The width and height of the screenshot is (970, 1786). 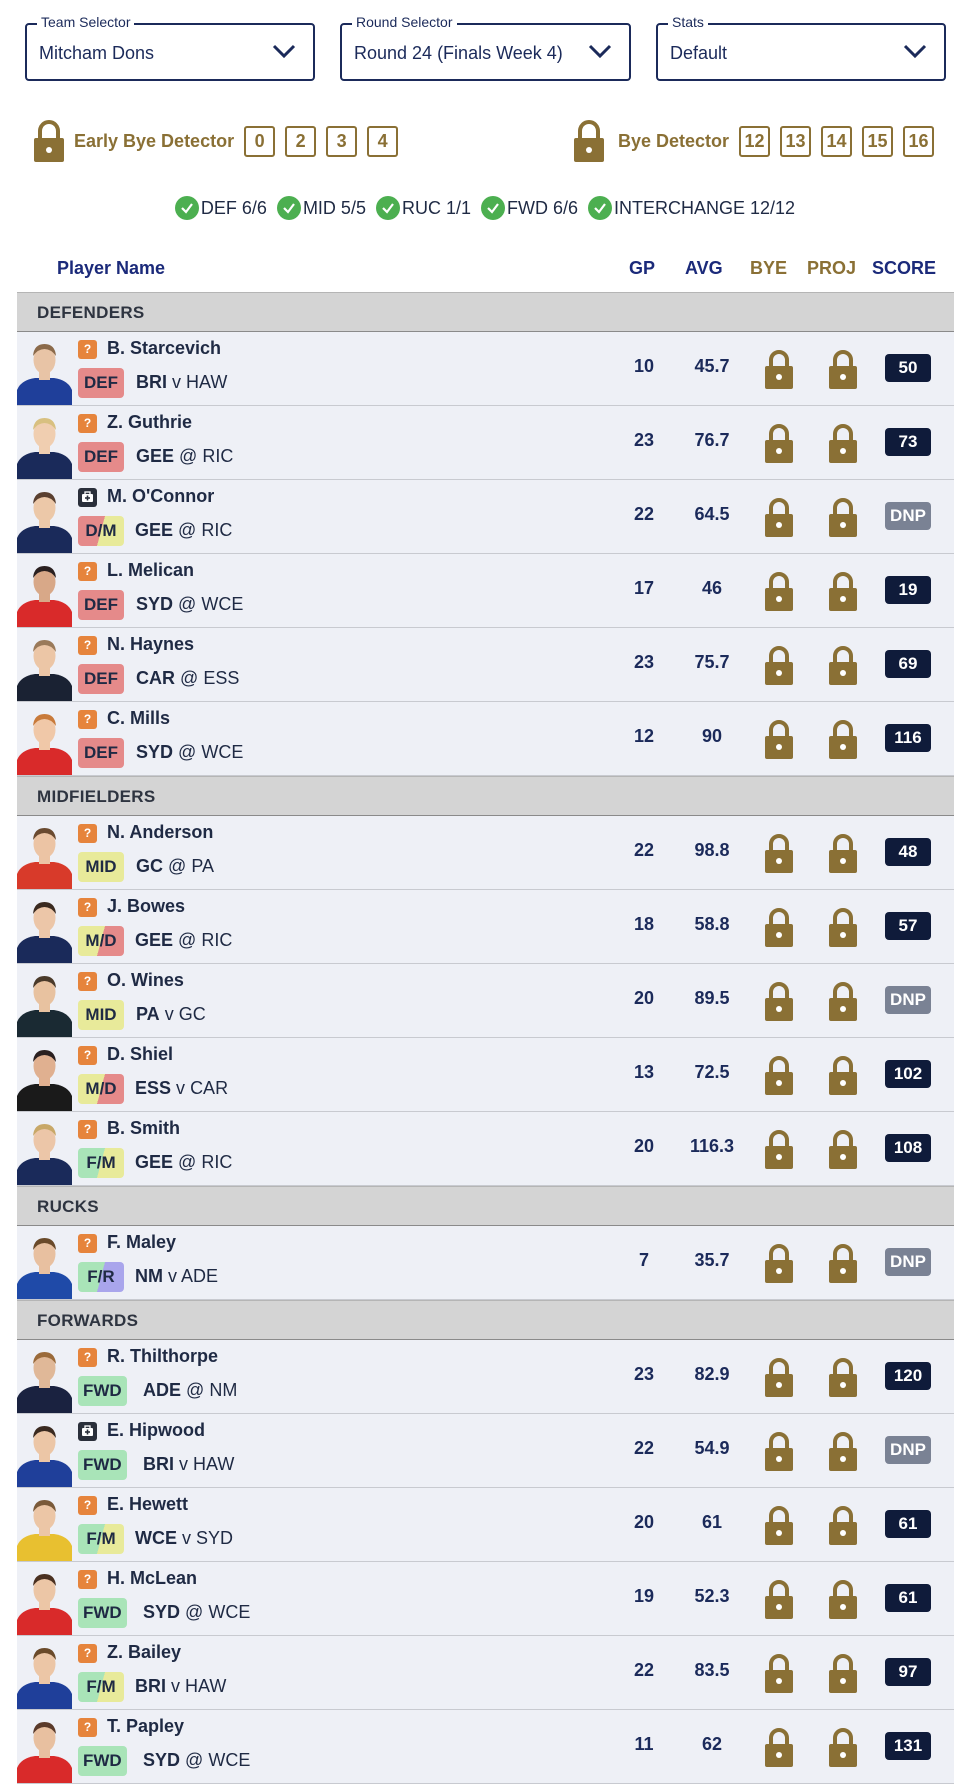 What do you see at coordinates (383, 141) in the screenshot?
I see `bye-round-box: 4` at bounding box center [383, 141].